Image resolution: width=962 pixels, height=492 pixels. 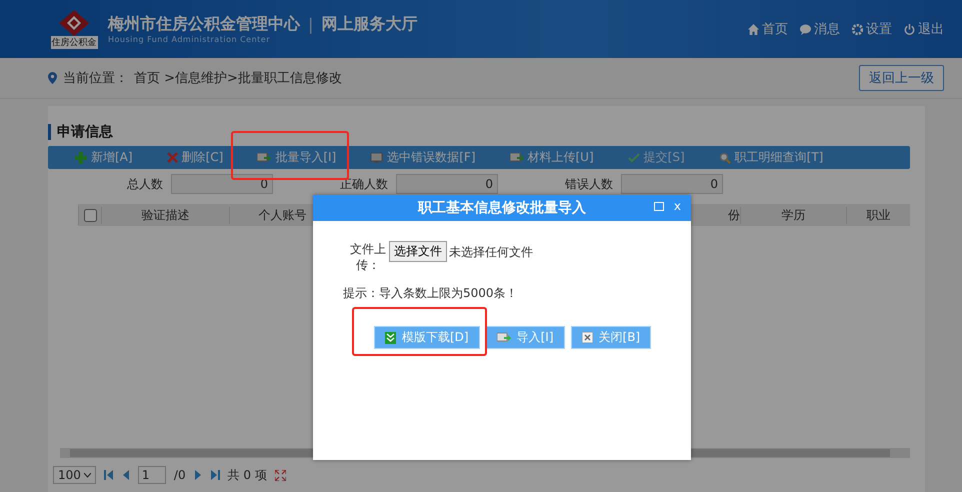 What do you see at coordinates (793, 215) in the screenshot?
I see `column-header: 学历` at bounding box center [793, 215].